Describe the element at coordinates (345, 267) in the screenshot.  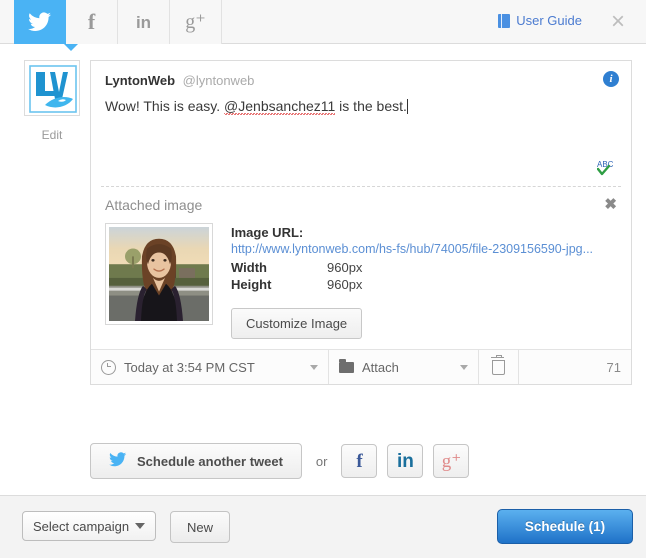
I see `image-width-value: 960px` at that location.